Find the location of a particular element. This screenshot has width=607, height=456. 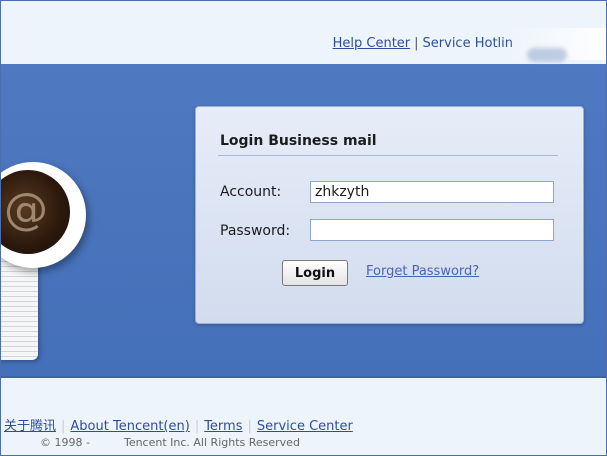

top-nav: Help Center | Service Hotlin is located at coordinates (423, 43).